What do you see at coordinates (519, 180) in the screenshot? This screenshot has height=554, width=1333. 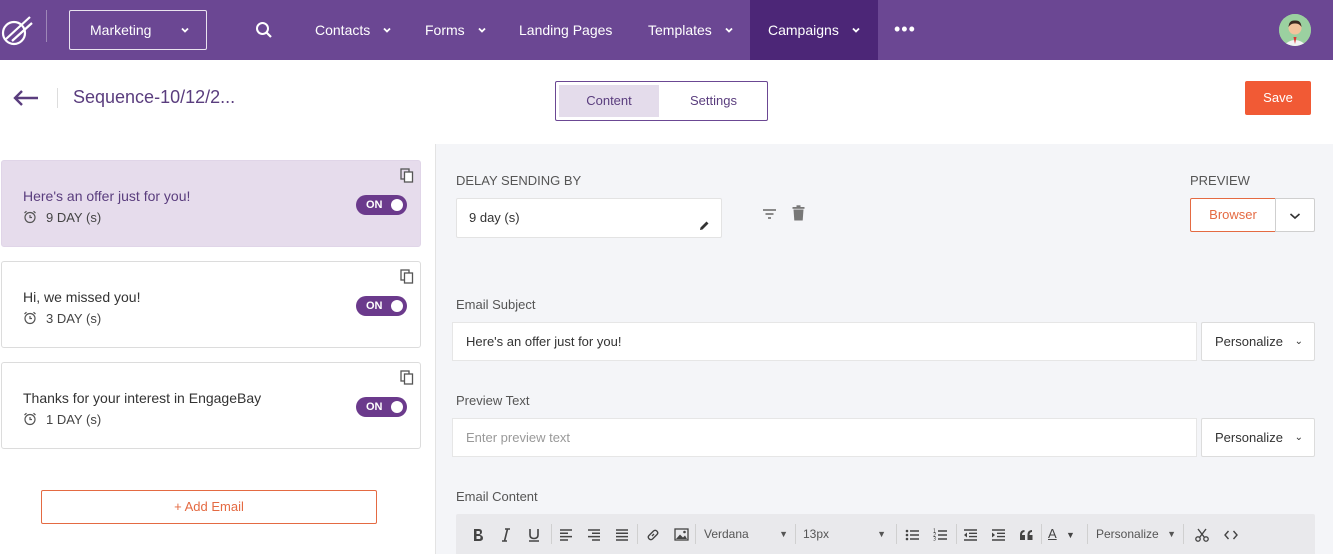 I see `delay-label: DELAY SENDING BY` at bounding box center [519, 180].